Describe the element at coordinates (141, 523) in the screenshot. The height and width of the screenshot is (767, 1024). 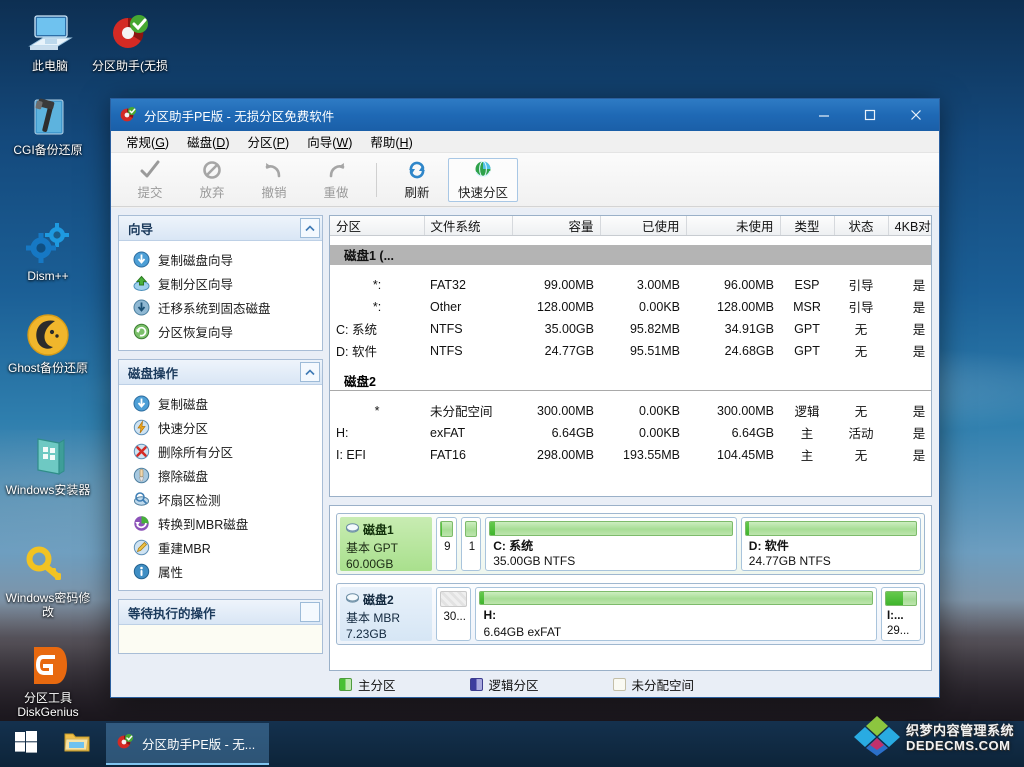
I see `convert-icon` at that location.